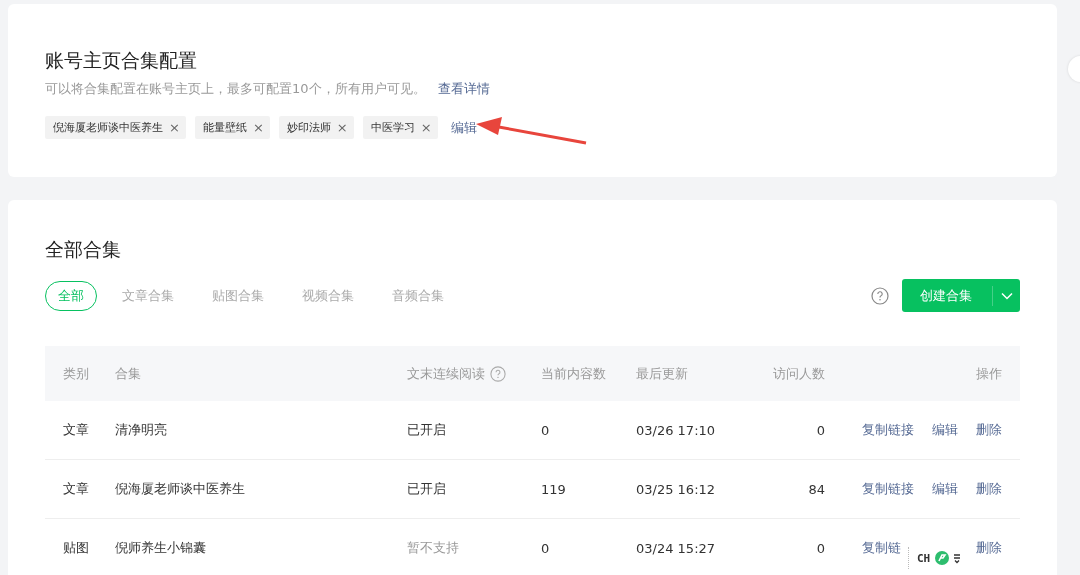 Image resolution: width=1080 pixels, height=575 pixels. Describe the element at coordinates (816, 489) in the screenshot. I see `table-cell: 84` at that location.